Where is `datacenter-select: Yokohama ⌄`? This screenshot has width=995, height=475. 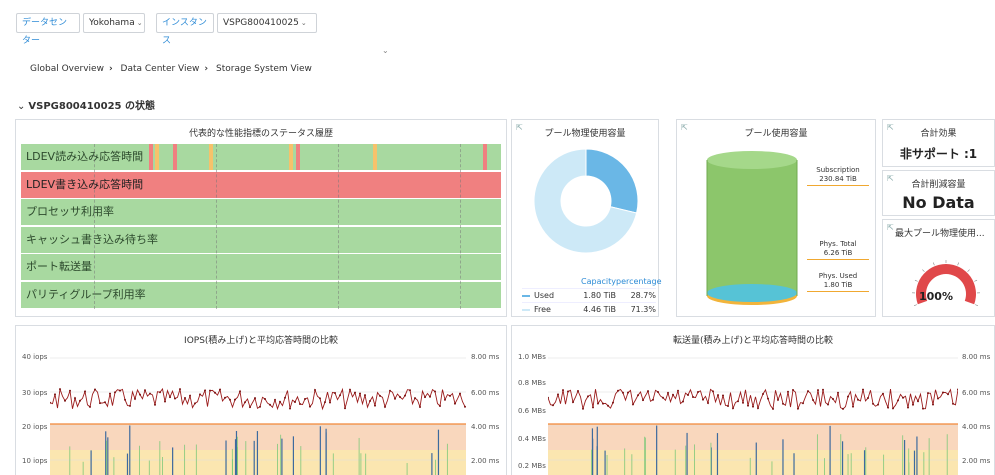 datacenter-select: Yokohama ⌄ is located at coordinates (114, 23).